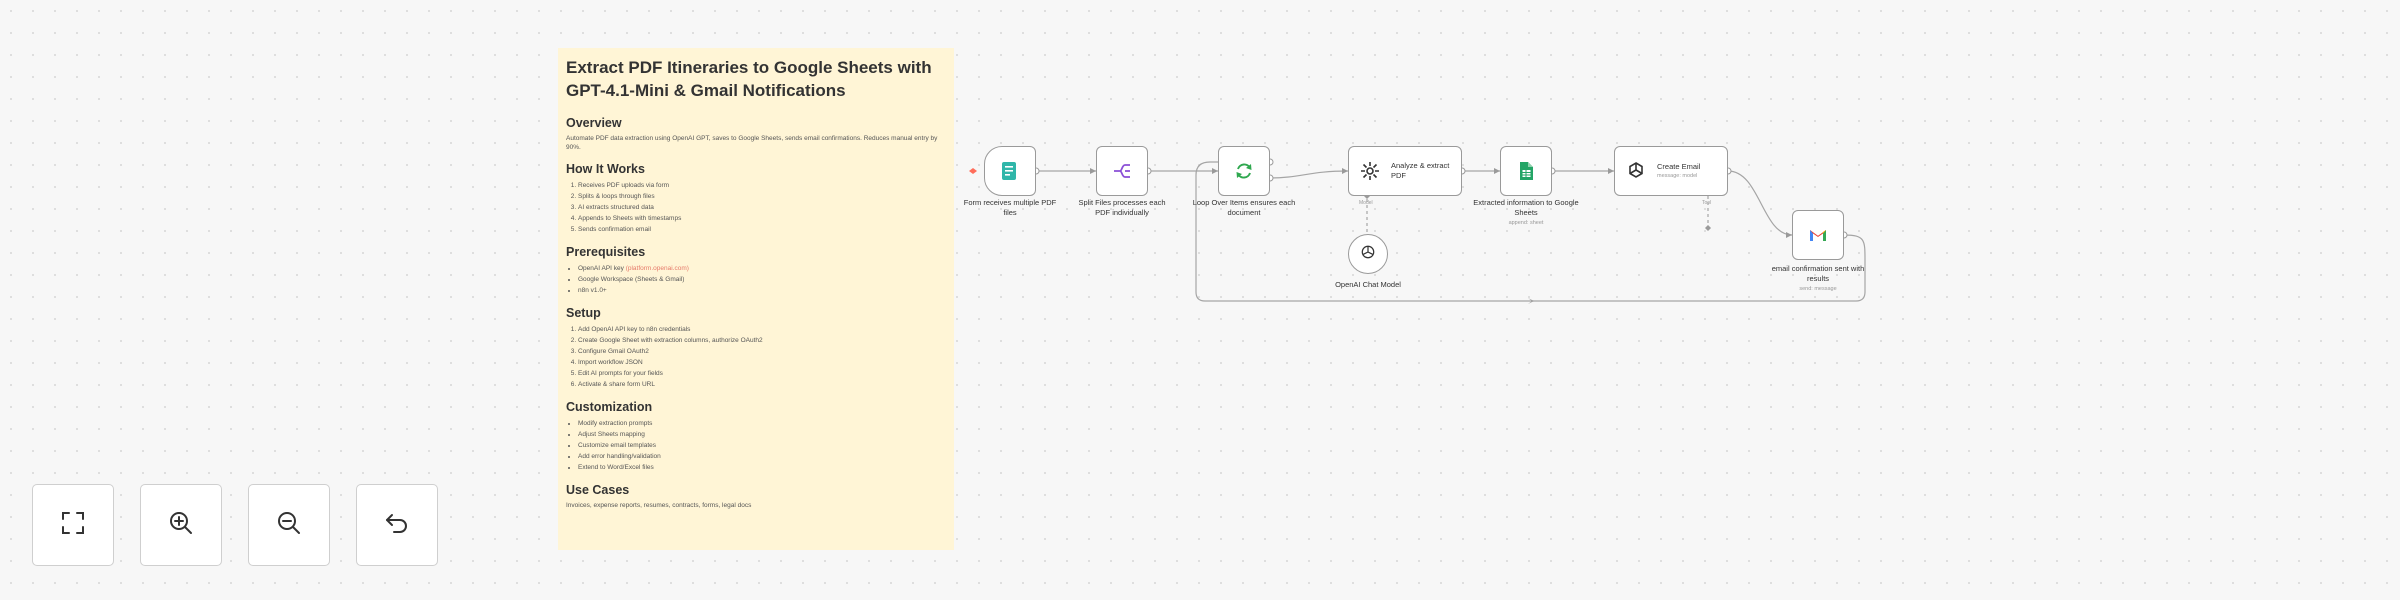 The height and width of the screenshot is (600, 2400). What do you see at coordinates (1309, 174) in the screenshot?
I see `connection-loop-analyze` at bounding box center [1309, 174].